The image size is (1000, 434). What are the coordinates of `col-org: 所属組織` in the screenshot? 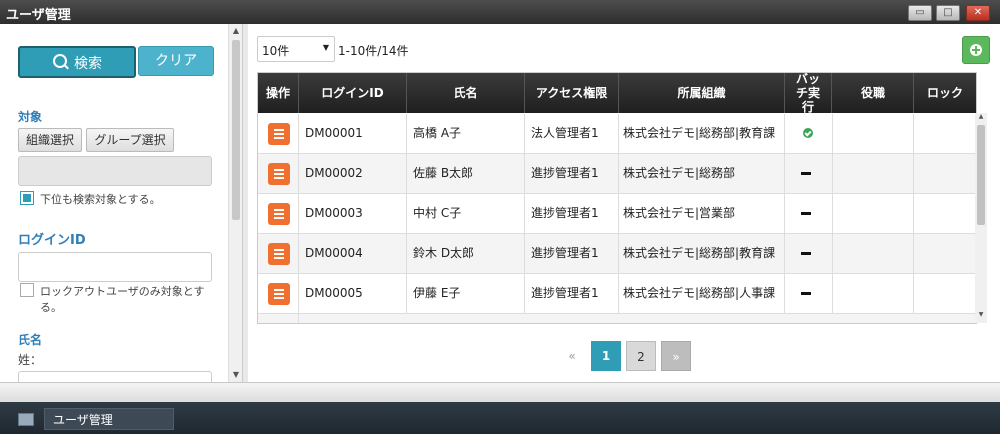 It's located at (702, 93).